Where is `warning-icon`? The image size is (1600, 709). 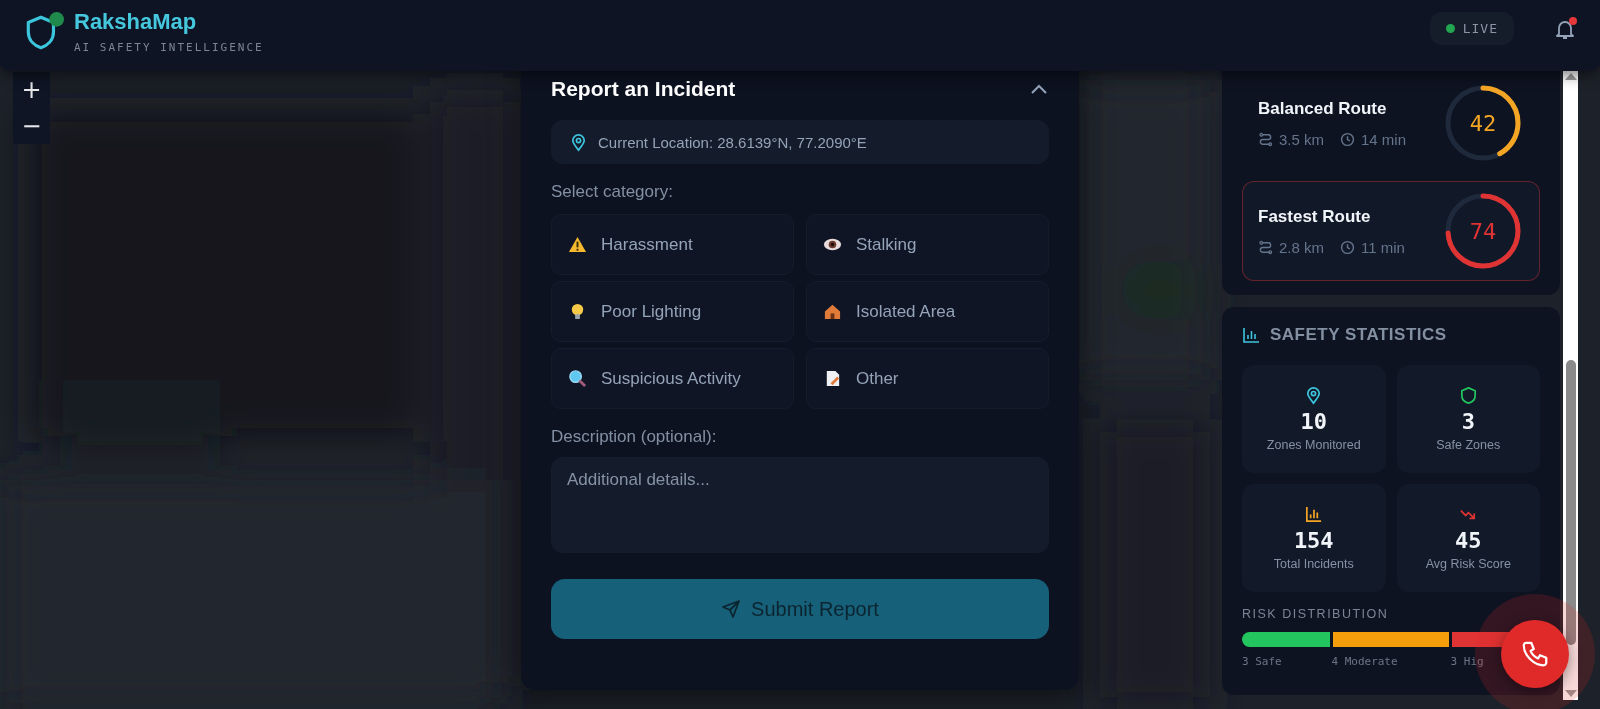
warning-icon is located at coordinates (577, 244).